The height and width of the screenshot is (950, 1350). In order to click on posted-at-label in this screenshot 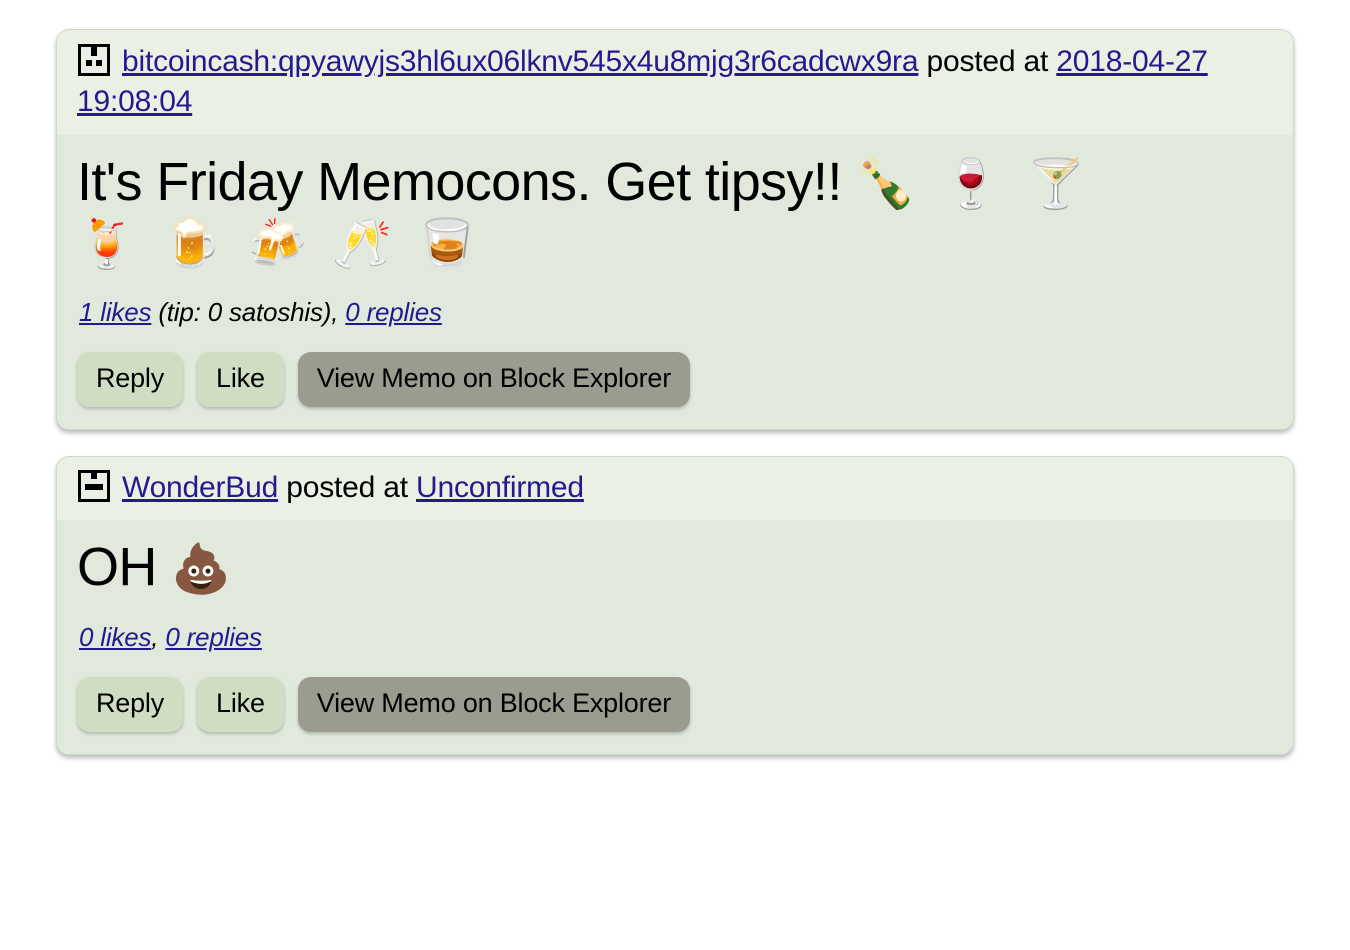, I will do `click(282, 487)`.